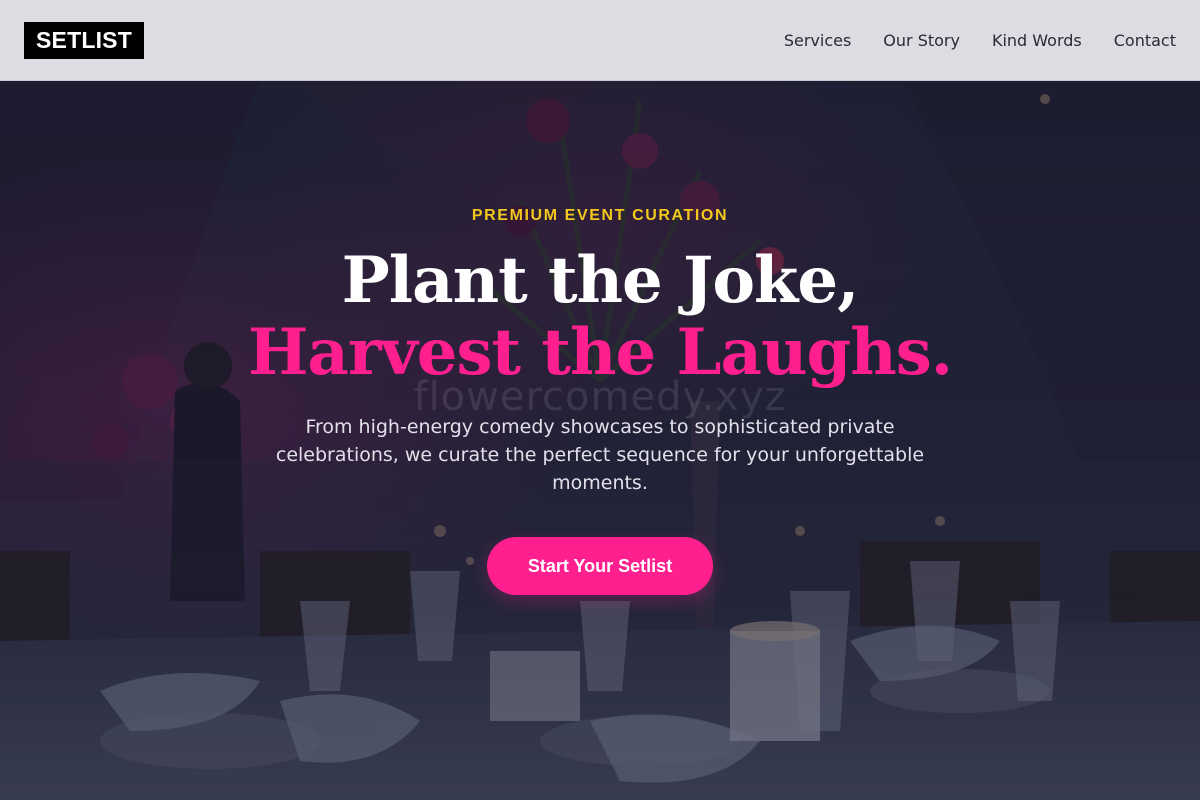 Image resolution: width=1200 pixels, height=800 pixels. Describe the element at coordinates (817, 40) in the screenshot. I see `nav-link-services: Services` at that location.